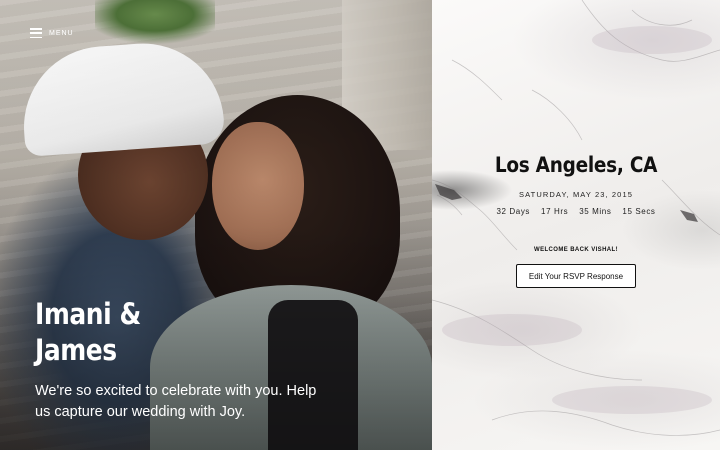  Describe the element at coordinates (76, 350) in the screenshot. I see `names-line-2: James` at that location.